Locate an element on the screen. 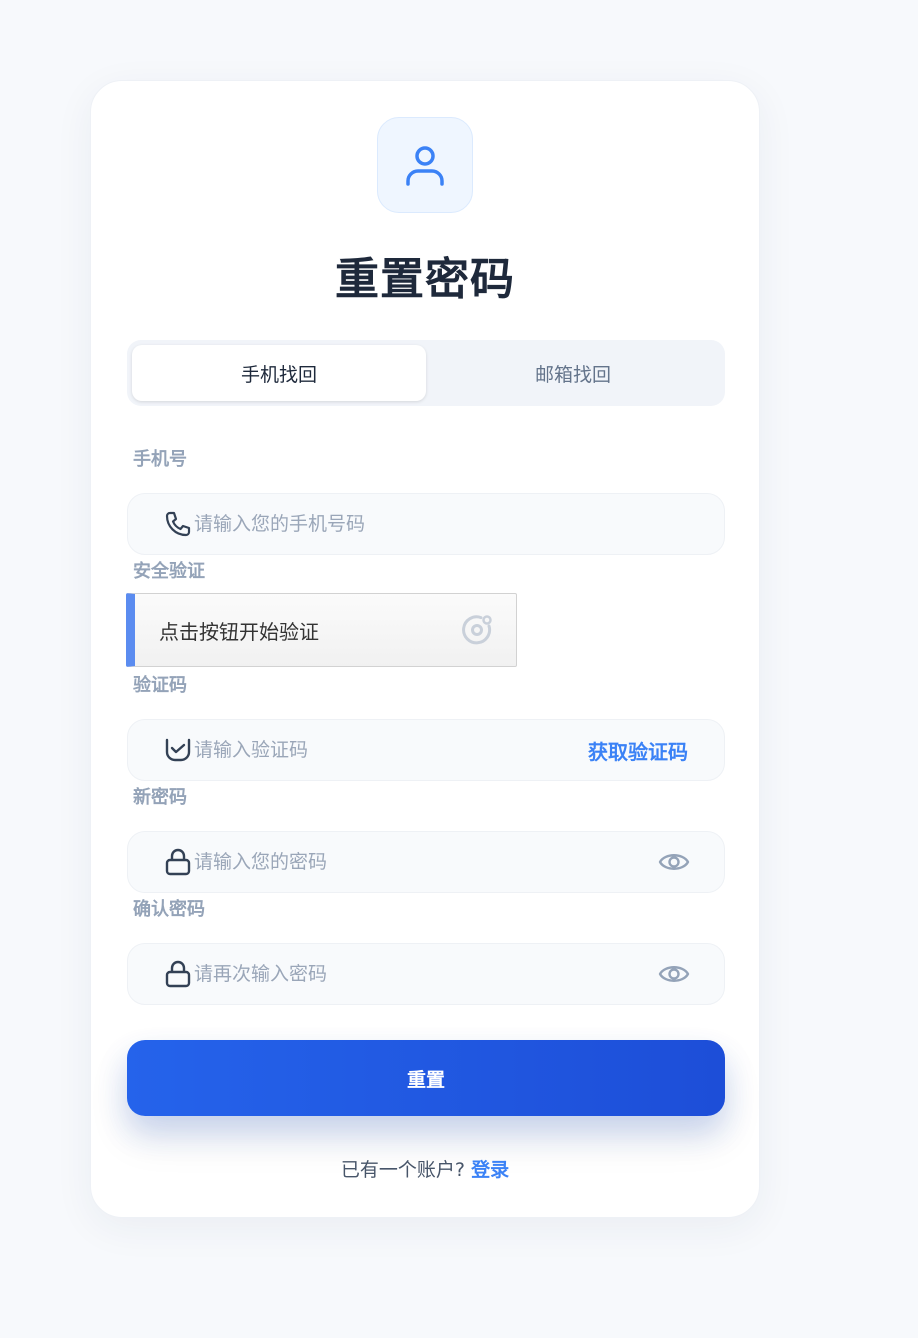  phone-label: 手机号 is located at coordinates (160, 459).